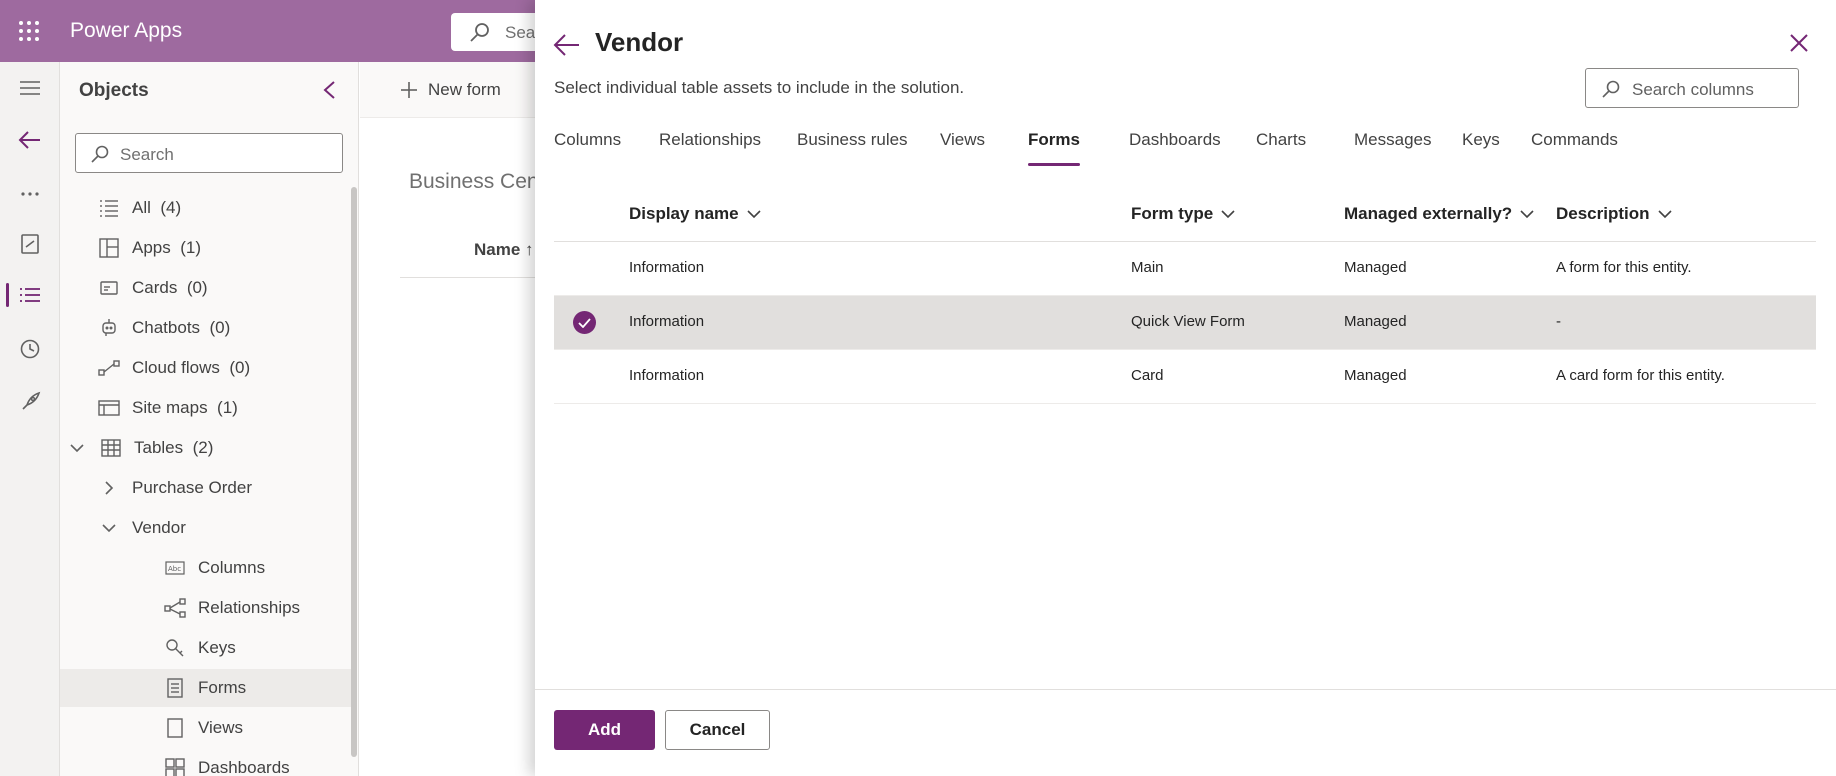 The width and height of the screenshot is (1836, 776). I want to click on collapse-pane-icon, so click(329, 90).